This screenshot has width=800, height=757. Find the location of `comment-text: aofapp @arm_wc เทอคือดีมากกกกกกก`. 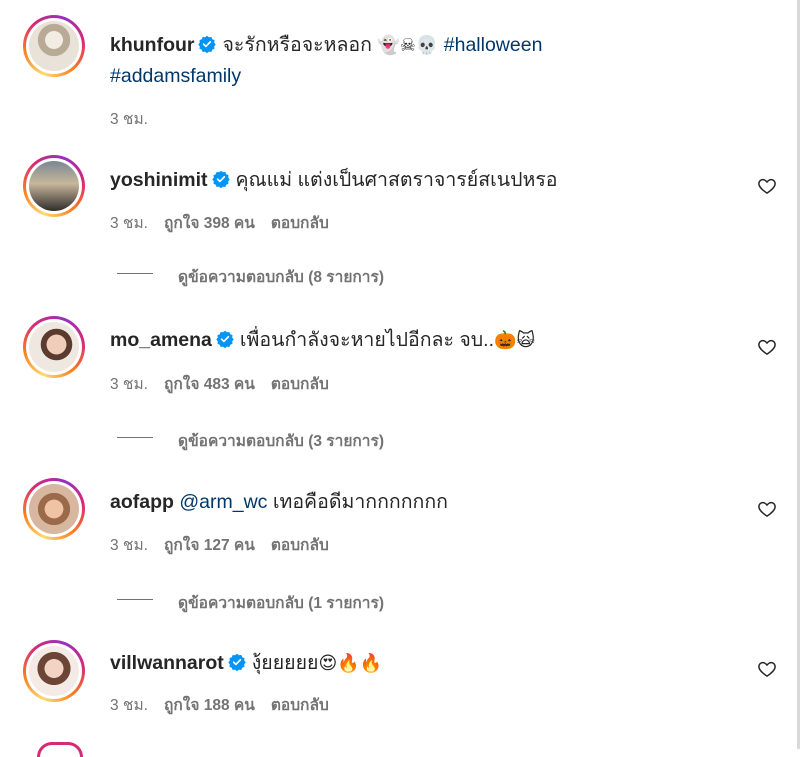

comment-text: aofapp @arm_wc เทอคือดีมากกกกกกก is located at coordinates (279, 502).